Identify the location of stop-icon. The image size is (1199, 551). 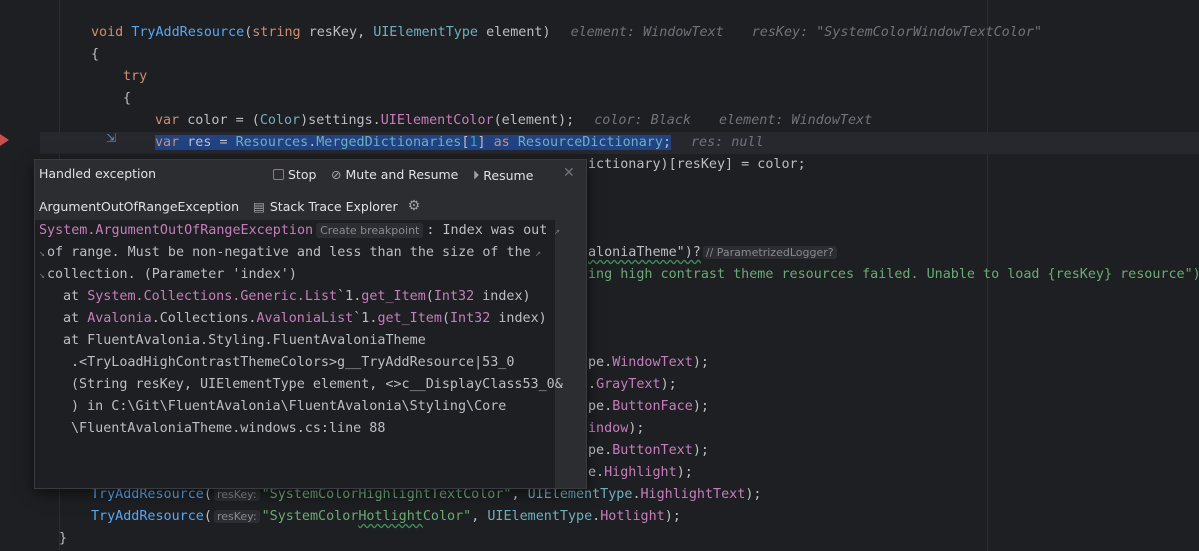
(278, 174).